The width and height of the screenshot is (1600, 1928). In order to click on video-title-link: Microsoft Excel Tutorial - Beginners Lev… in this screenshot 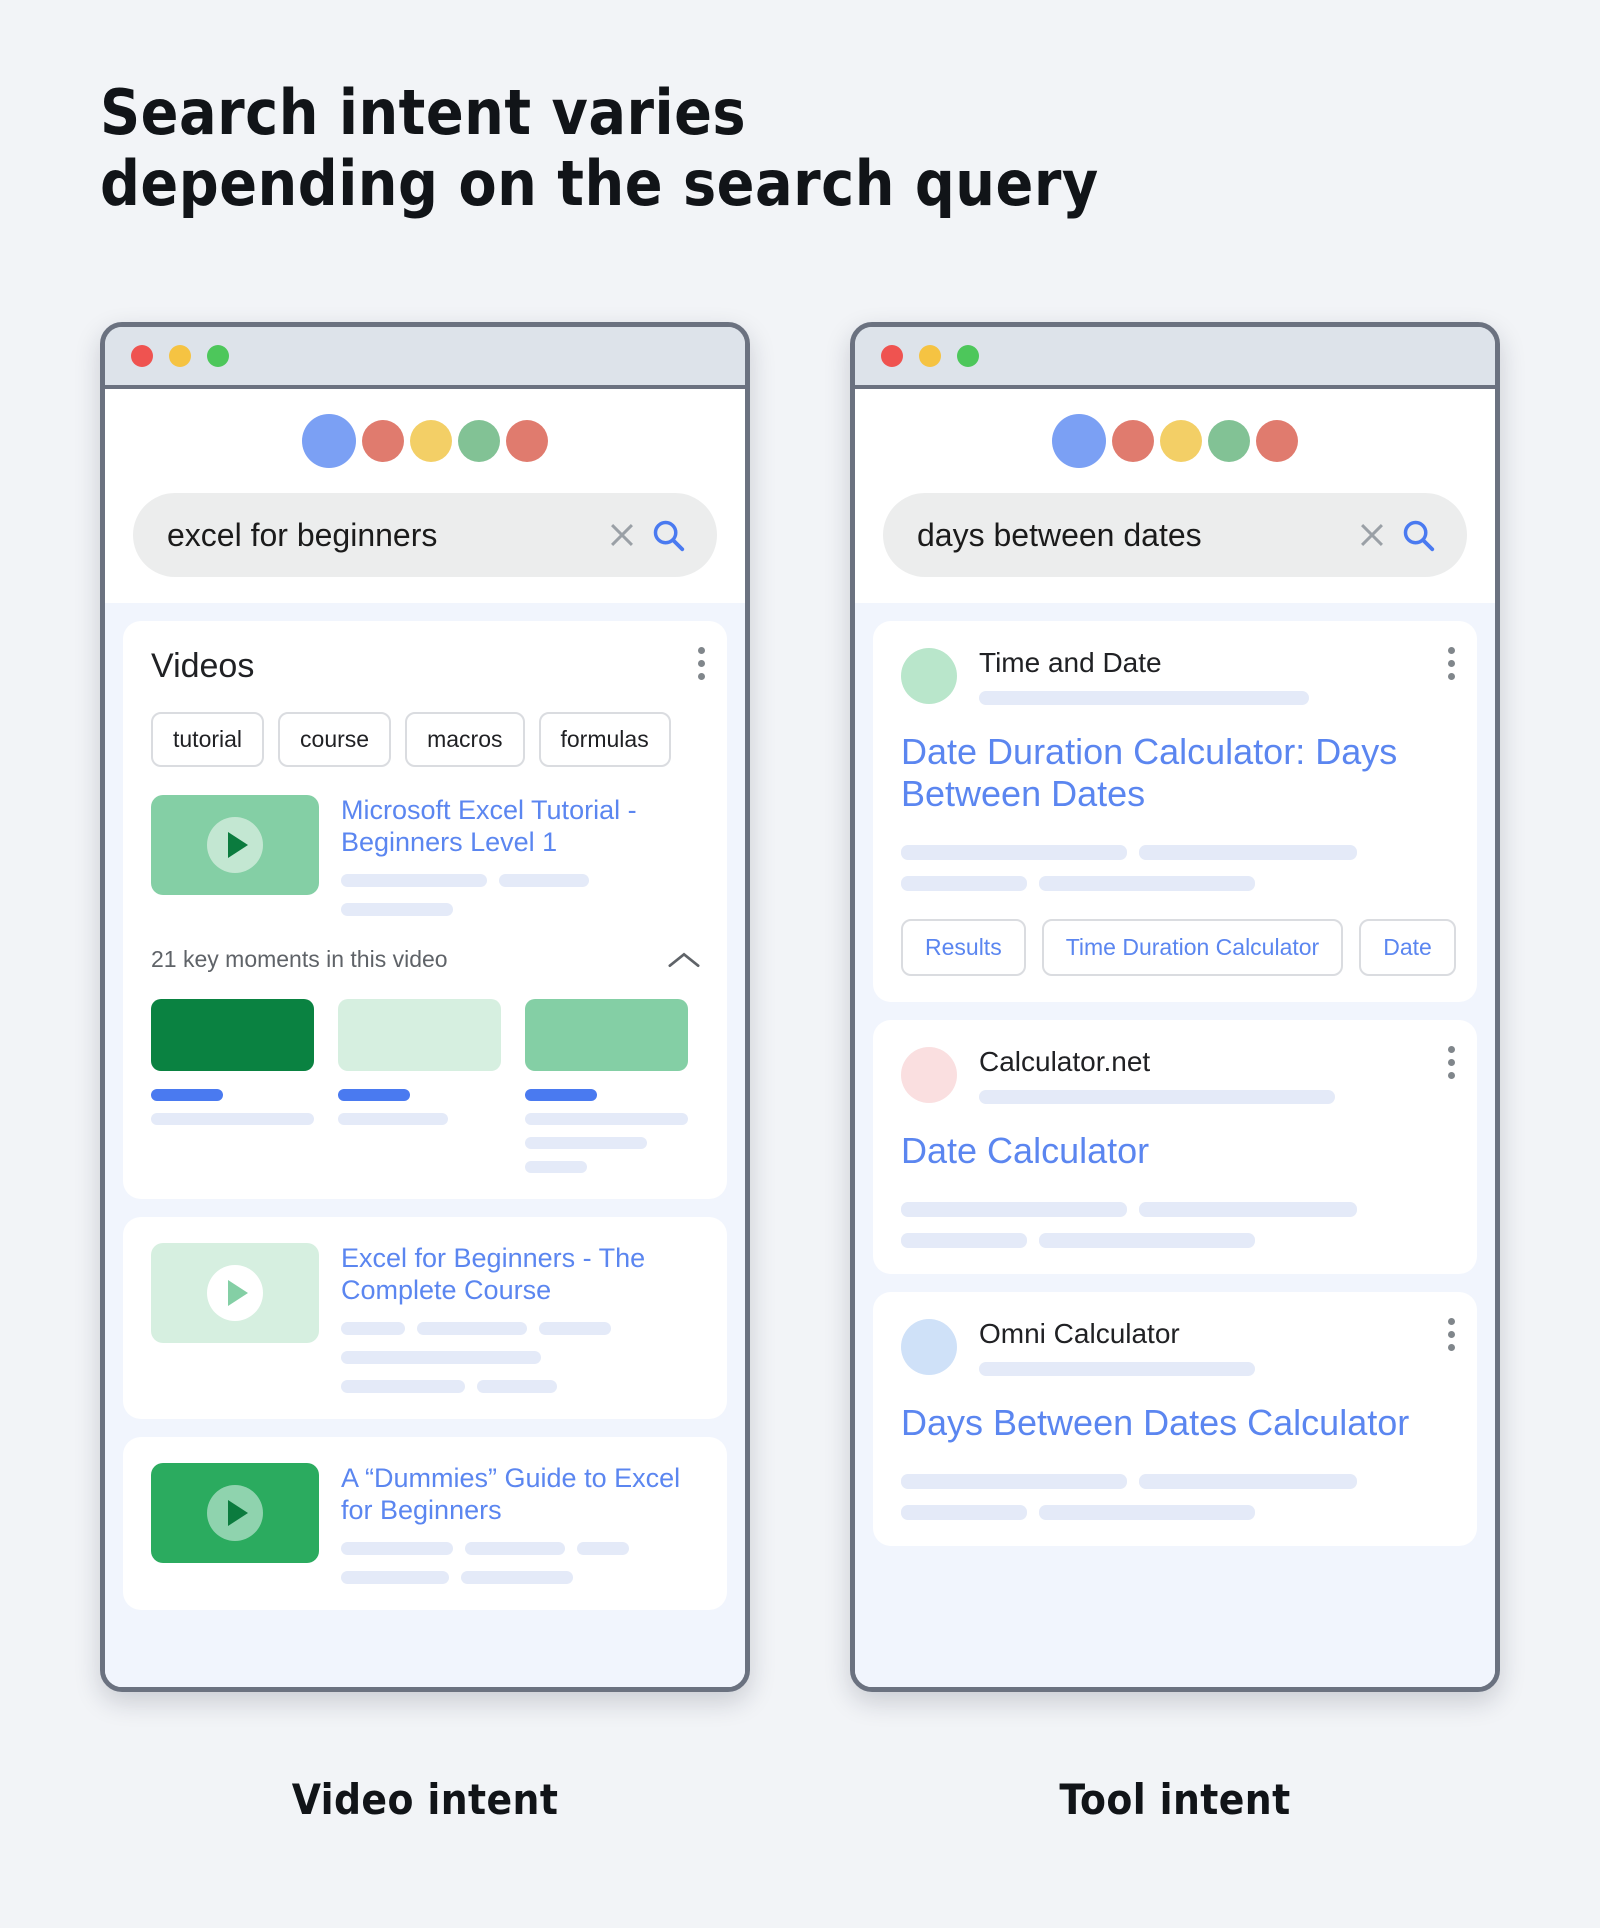, I will do `click(521, 826)`.